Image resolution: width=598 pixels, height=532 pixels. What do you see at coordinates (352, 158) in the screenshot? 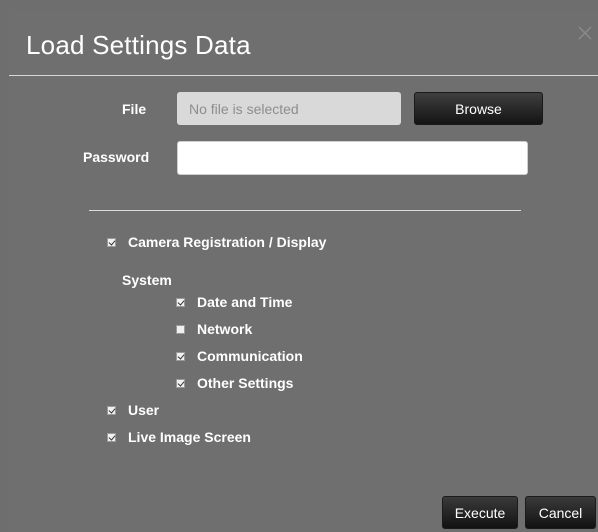
I see `password-input` at bounding box center [352, 158].